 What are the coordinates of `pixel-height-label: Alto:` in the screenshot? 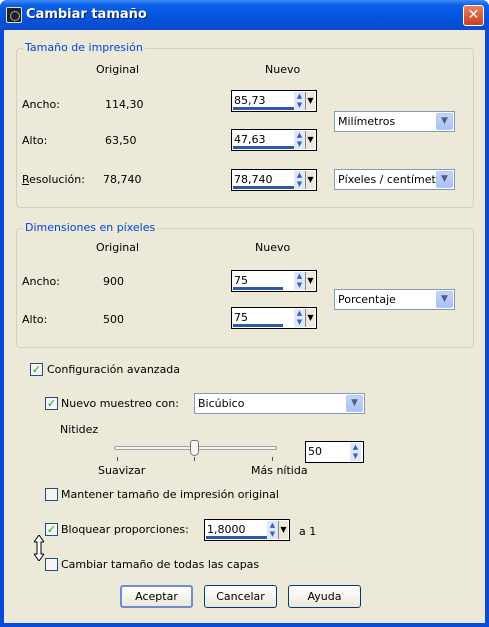 It's located at (35, 319).